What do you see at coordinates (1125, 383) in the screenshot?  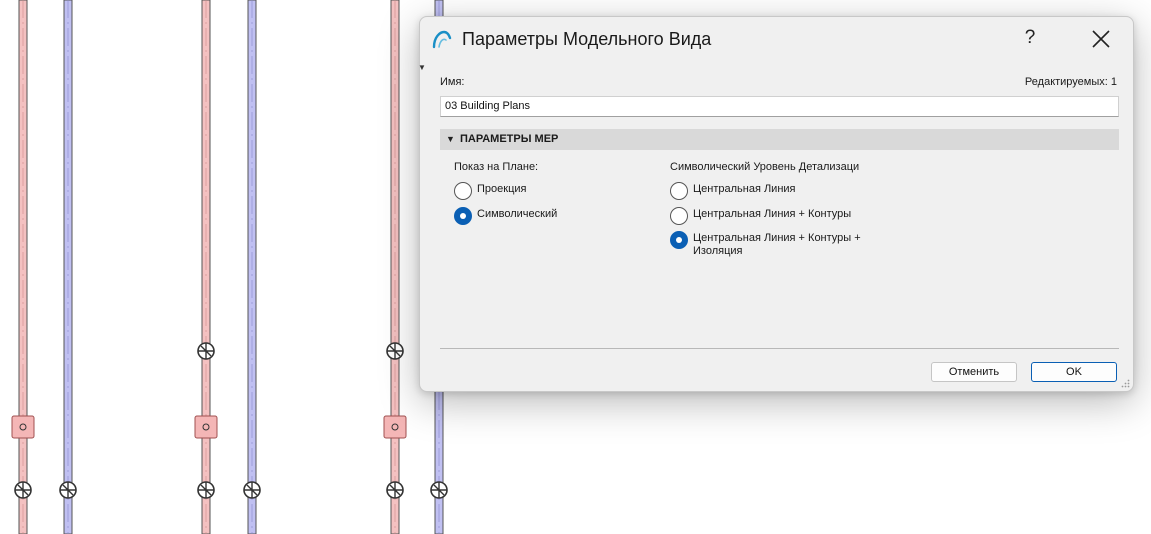 I see `resize-grip-icon` at bounding box center [1125, 383].